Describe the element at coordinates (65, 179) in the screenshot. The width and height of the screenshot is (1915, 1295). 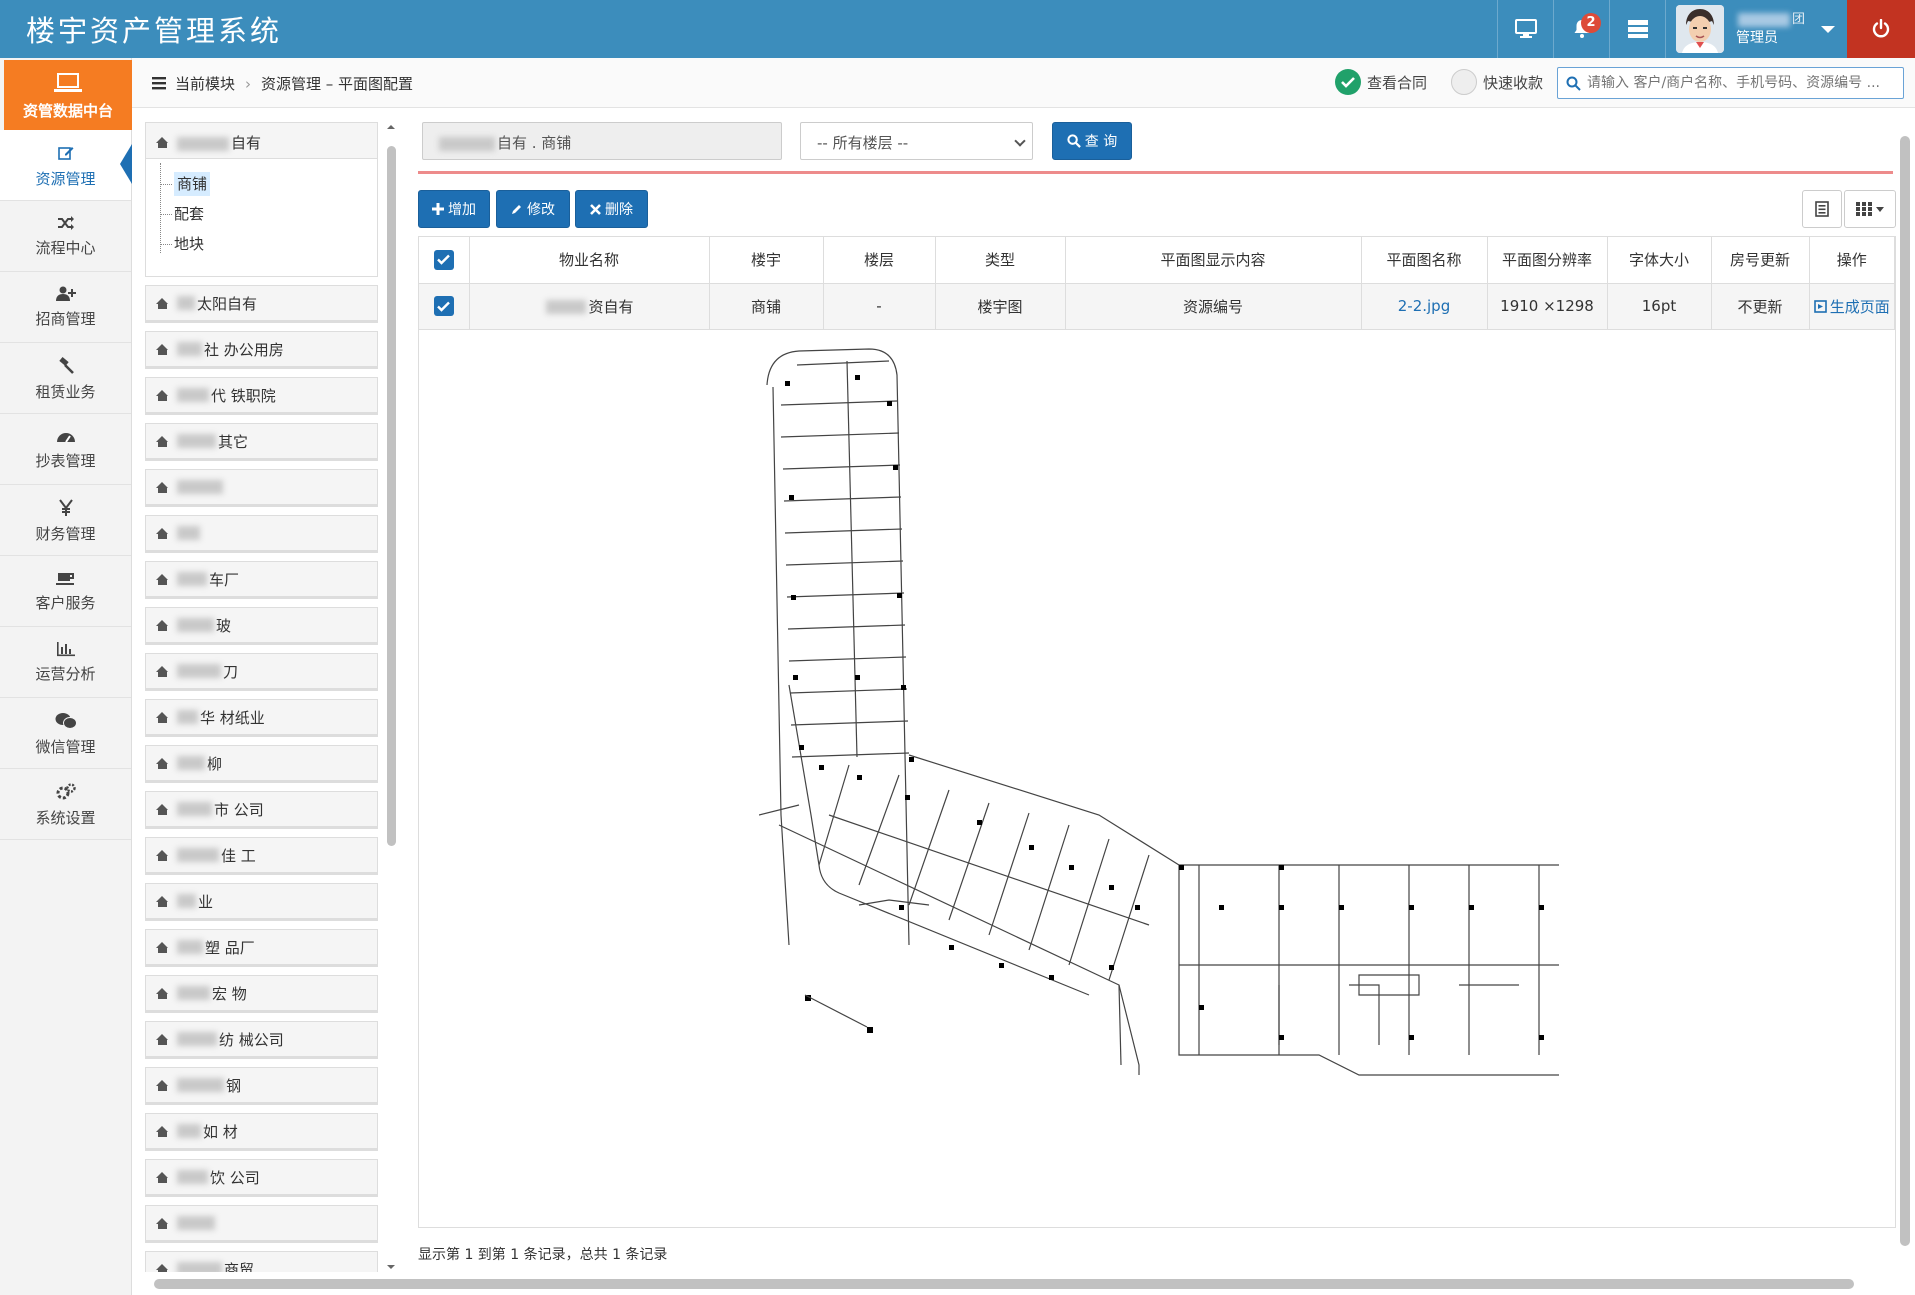
I see `nav-item-label: 资源管理` at that location.